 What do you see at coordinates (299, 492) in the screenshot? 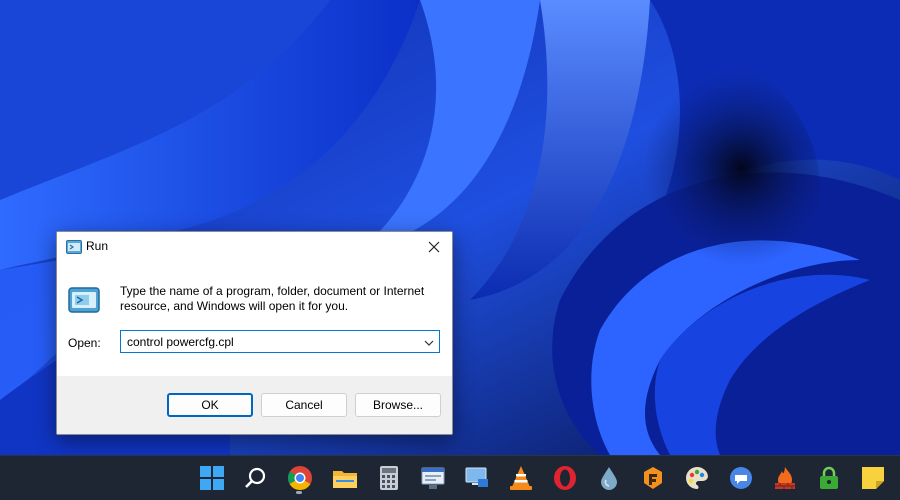
I see `active-app-indicator` at bounding box center [299, 492].